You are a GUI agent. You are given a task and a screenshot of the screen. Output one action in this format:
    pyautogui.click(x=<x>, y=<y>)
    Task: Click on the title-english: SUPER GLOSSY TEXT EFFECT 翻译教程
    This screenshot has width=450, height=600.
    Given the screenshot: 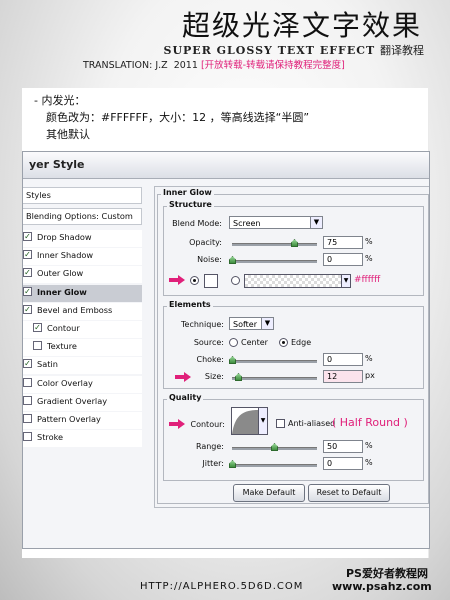 What is the action you would take?
    pyautogui.click(x=294, y=50)
    